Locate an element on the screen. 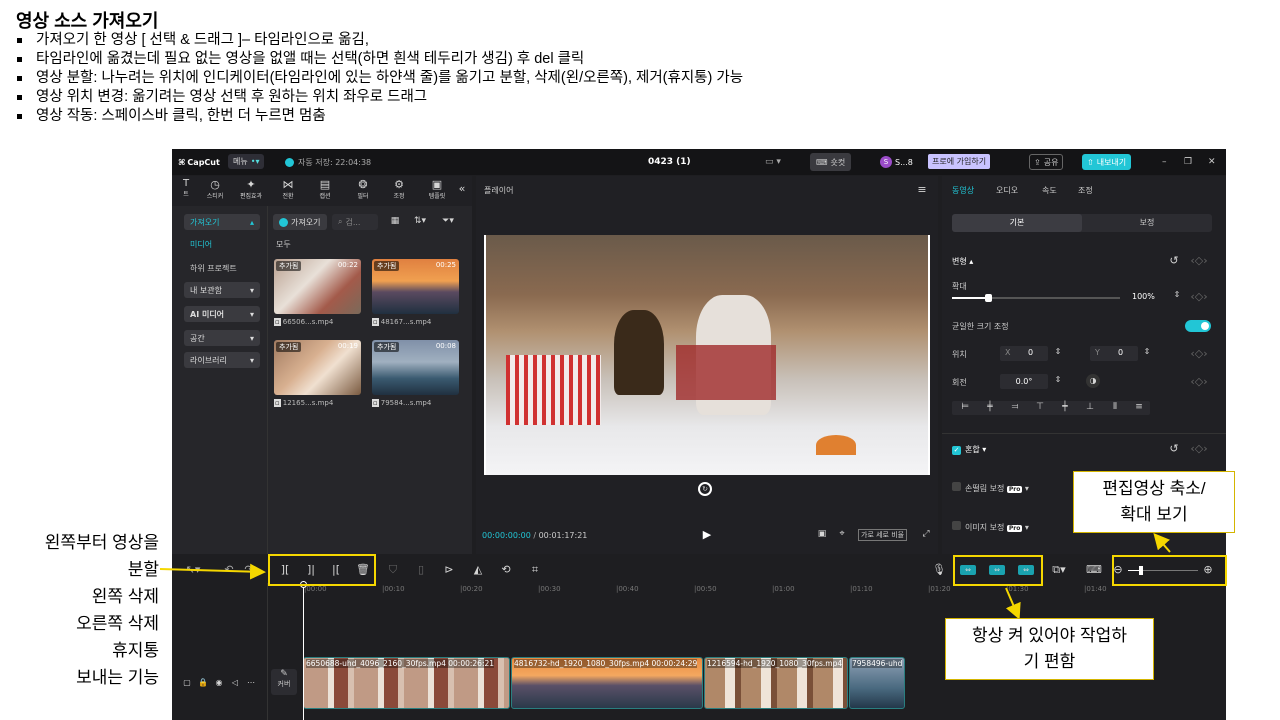 This screenshot has width=1280, height=720. zoom-callout: 편집영상 축소/확대 보기 is located at coordinates (1154, 502).